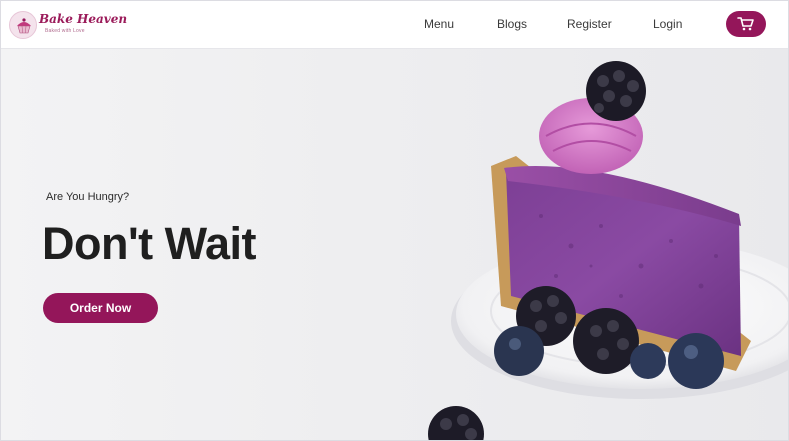 The height and width of the screenshot is (441, 789). Describe the element at coordinates (23, 25) in the screenshot. I see `cupcake-icon` at that location.